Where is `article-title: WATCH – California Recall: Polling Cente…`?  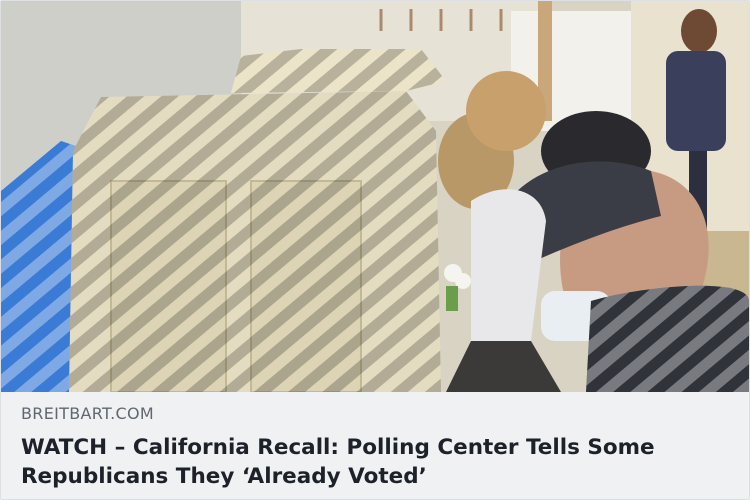 article-title: WATCH – California Recall: Polling Cente… is located at coordinates (375, 462).